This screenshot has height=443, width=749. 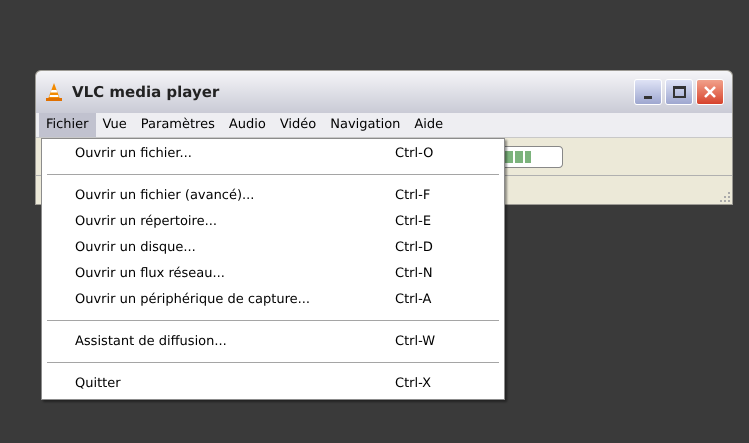 What do you see at coordinates (115, 125) in the screenshot?
I see `menu-bar-item: Vue` at bounding box center [115, 125].